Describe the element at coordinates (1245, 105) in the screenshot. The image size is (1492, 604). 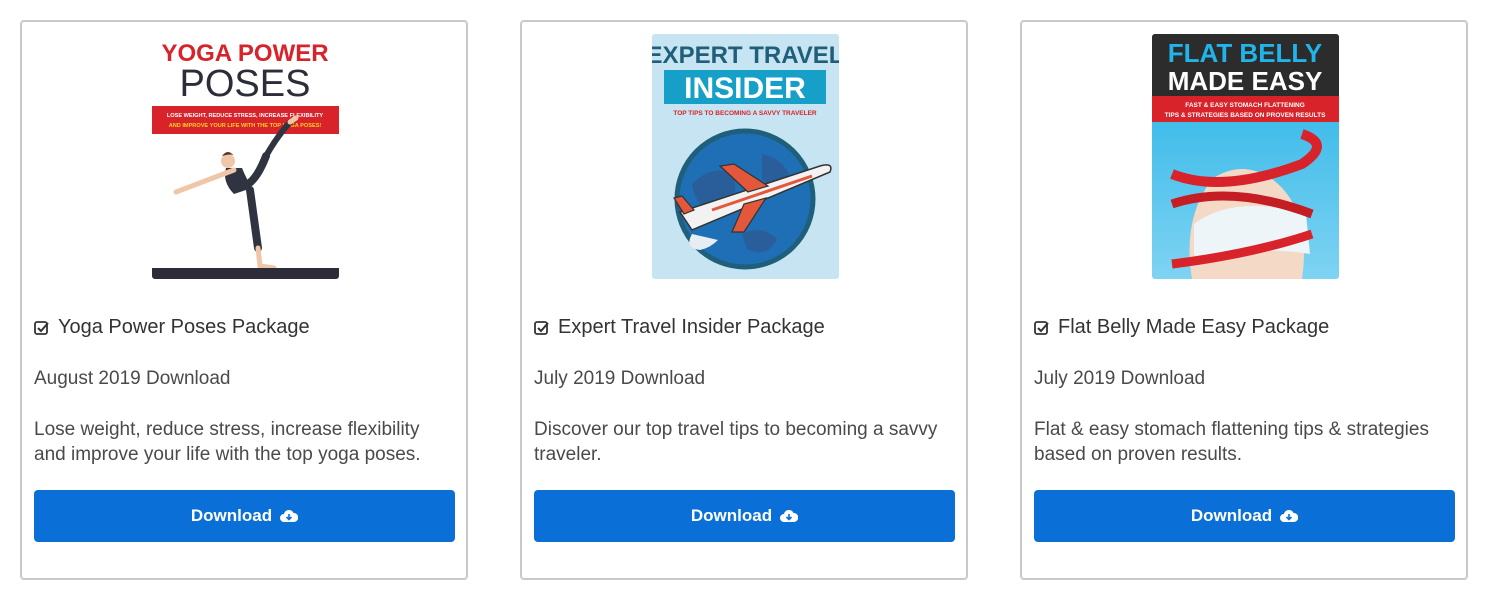
I see `cover-band1: FAST & EASY STOMACH FLATTENING` at that location.